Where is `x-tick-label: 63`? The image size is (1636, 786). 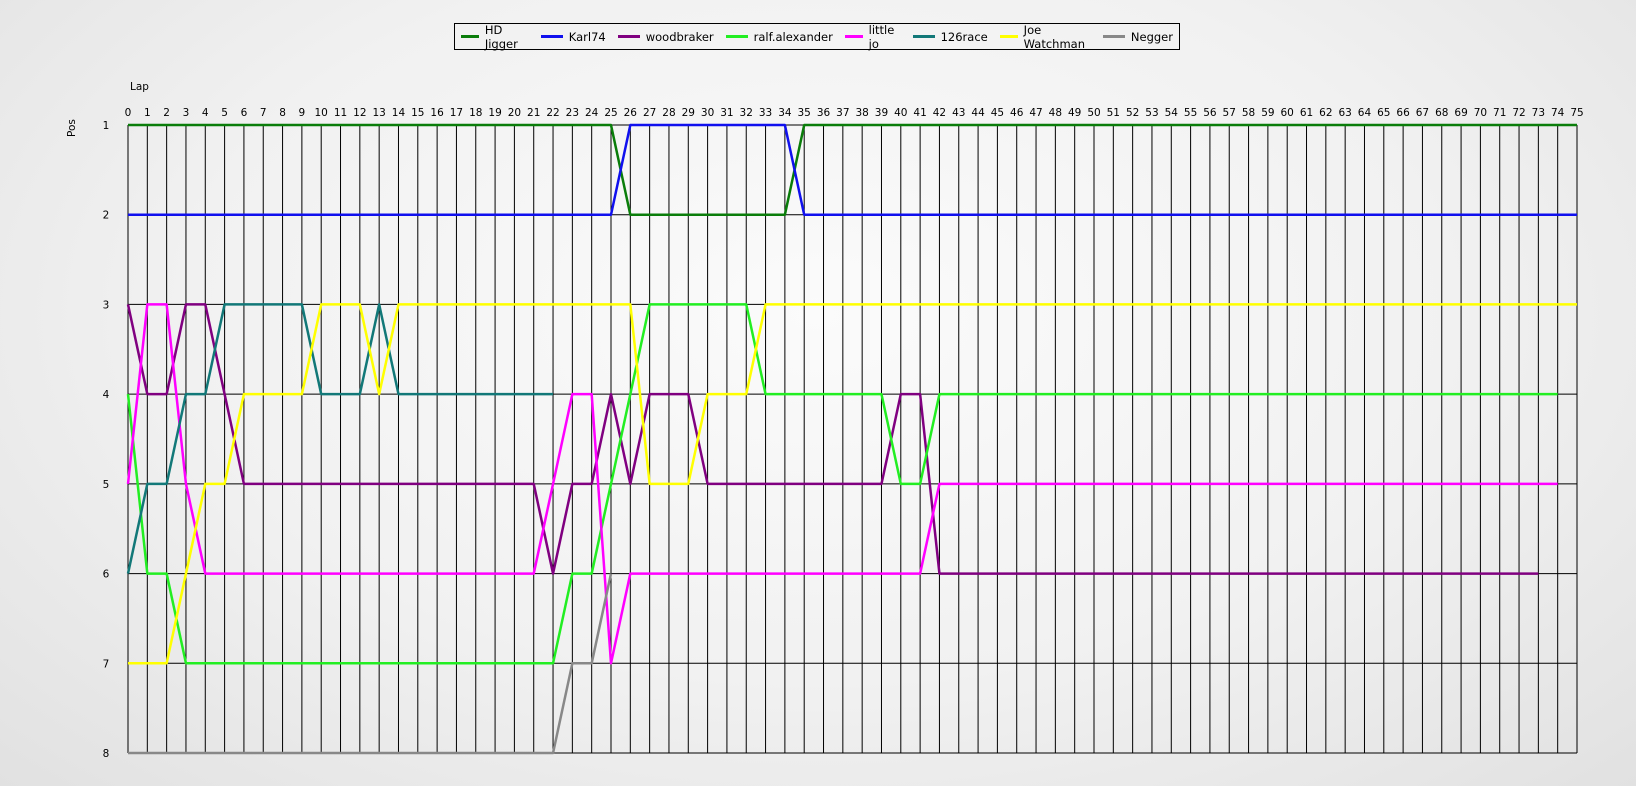
x-tick-label: 63 is located at coordinates (1344, 113).